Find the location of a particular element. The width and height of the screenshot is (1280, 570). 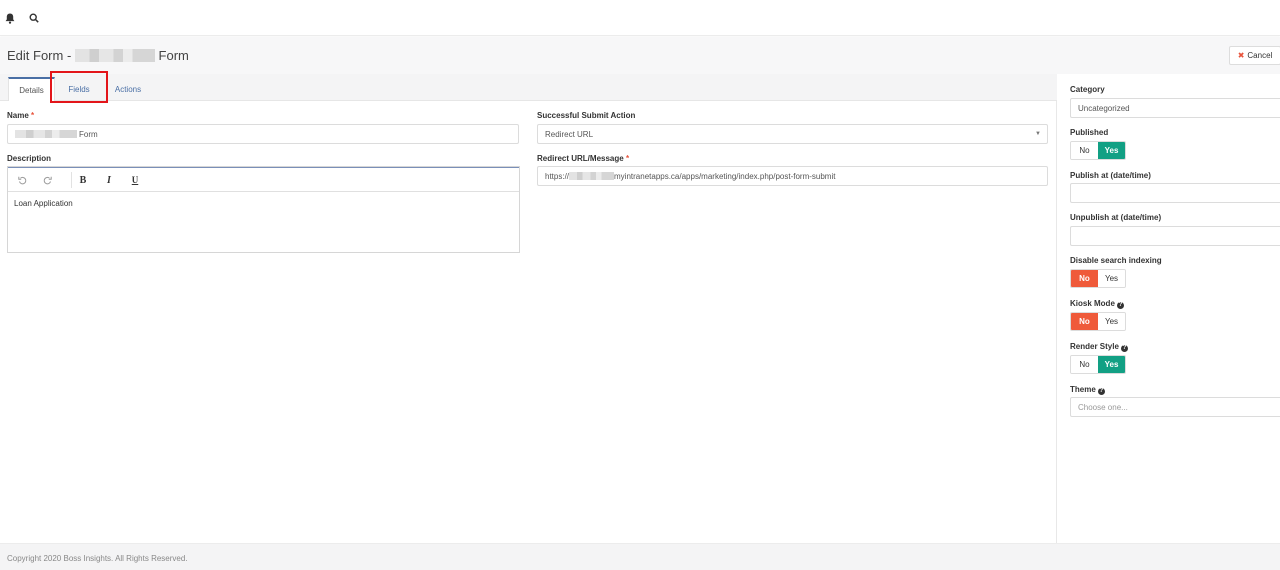

theme-label-text: Theme is located at coordinates (1083, 389).